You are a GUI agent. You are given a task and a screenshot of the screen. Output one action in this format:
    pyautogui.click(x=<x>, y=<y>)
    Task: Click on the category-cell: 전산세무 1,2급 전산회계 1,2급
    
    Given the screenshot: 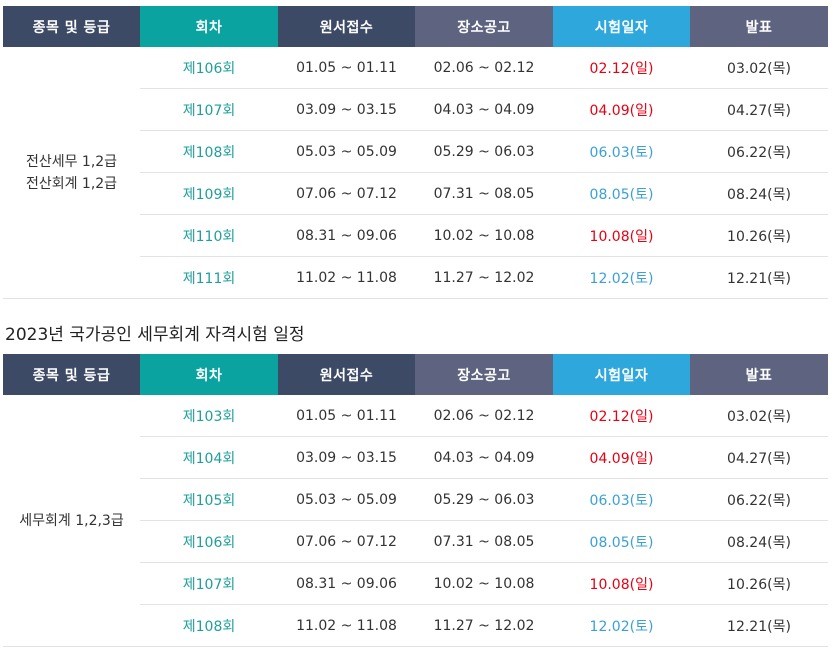 What is the action you would take?
    pyautogui.click(x=71, y=173)
    